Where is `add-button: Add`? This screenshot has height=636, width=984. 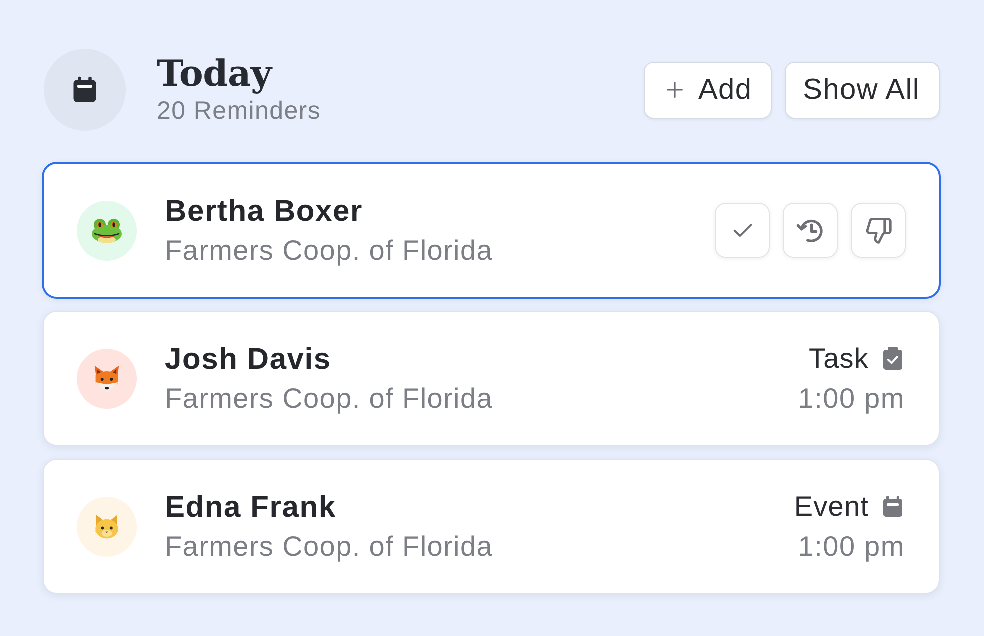
add-button: Add is located at coordinates (708, 90).